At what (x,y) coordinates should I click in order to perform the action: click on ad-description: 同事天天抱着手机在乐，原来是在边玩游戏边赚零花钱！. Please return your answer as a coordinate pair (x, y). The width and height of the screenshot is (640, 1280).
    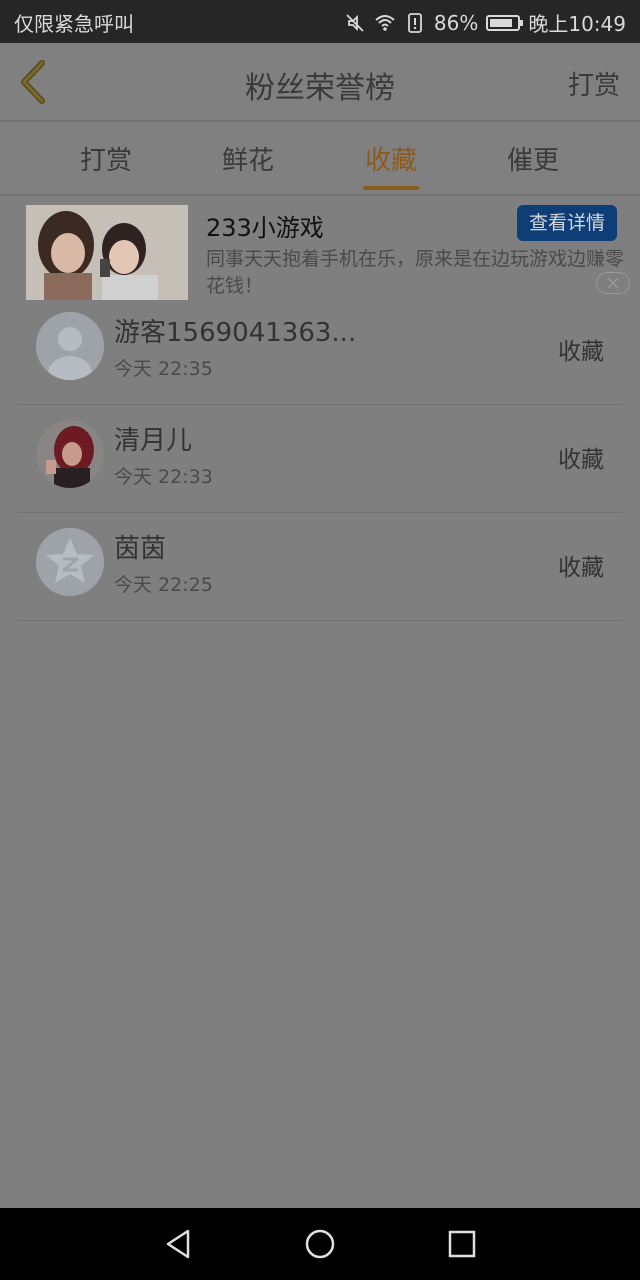
    Looking at the image, I should click on (415, 272).